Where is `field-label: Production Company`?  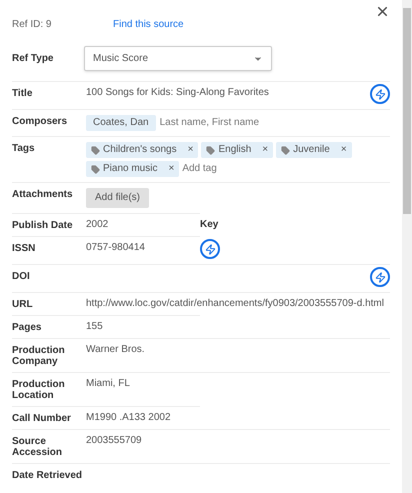 field-label: Production Company is located at coordinates (39, 355).